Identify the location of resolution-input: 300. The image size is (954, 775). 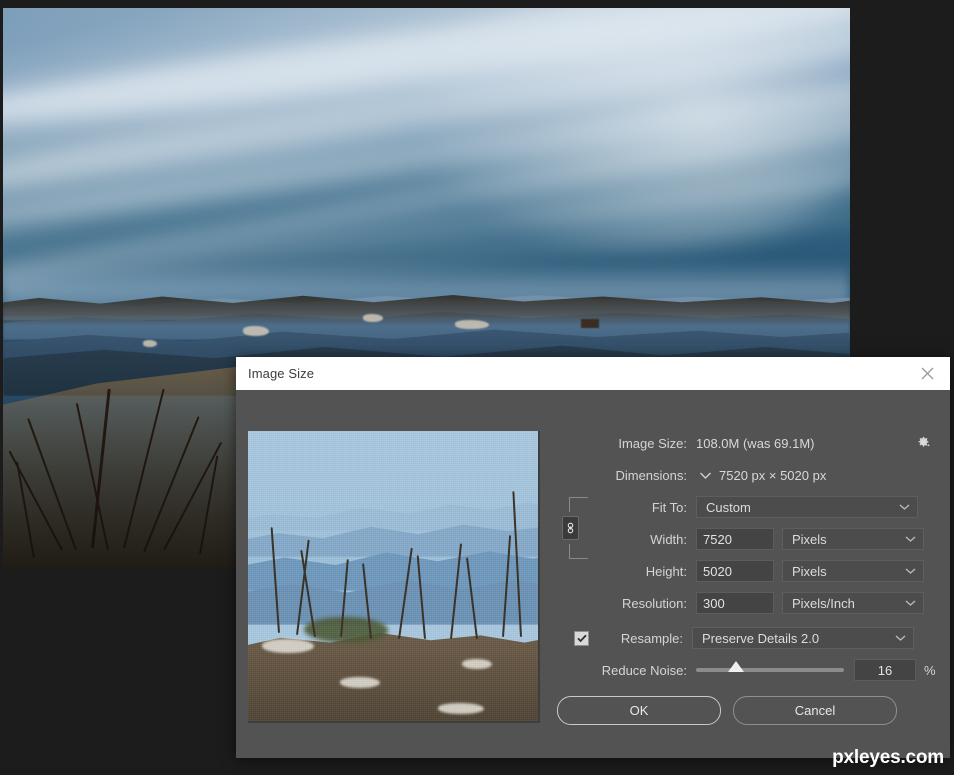
(735, 603).